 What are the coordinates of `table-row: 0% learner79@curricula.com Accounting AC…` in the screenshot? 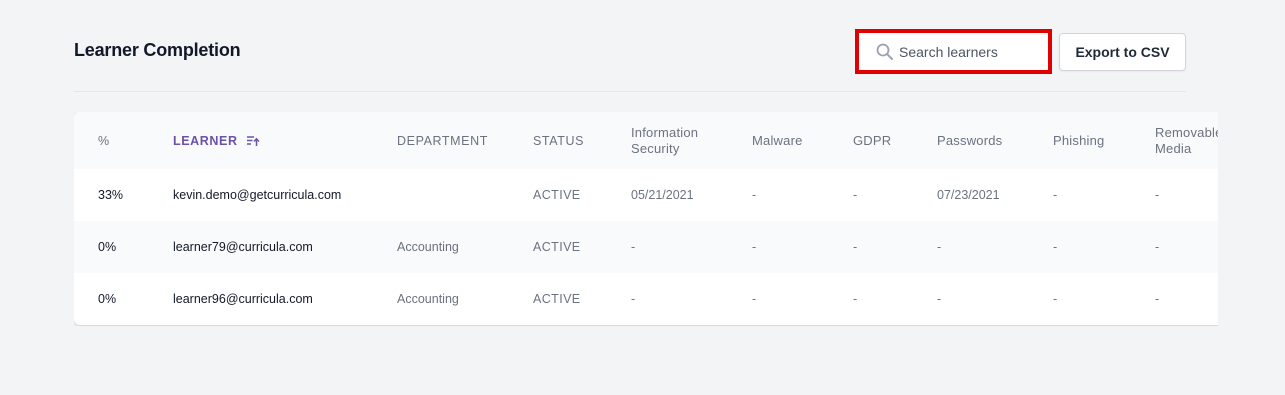 It's located at (646, 247).